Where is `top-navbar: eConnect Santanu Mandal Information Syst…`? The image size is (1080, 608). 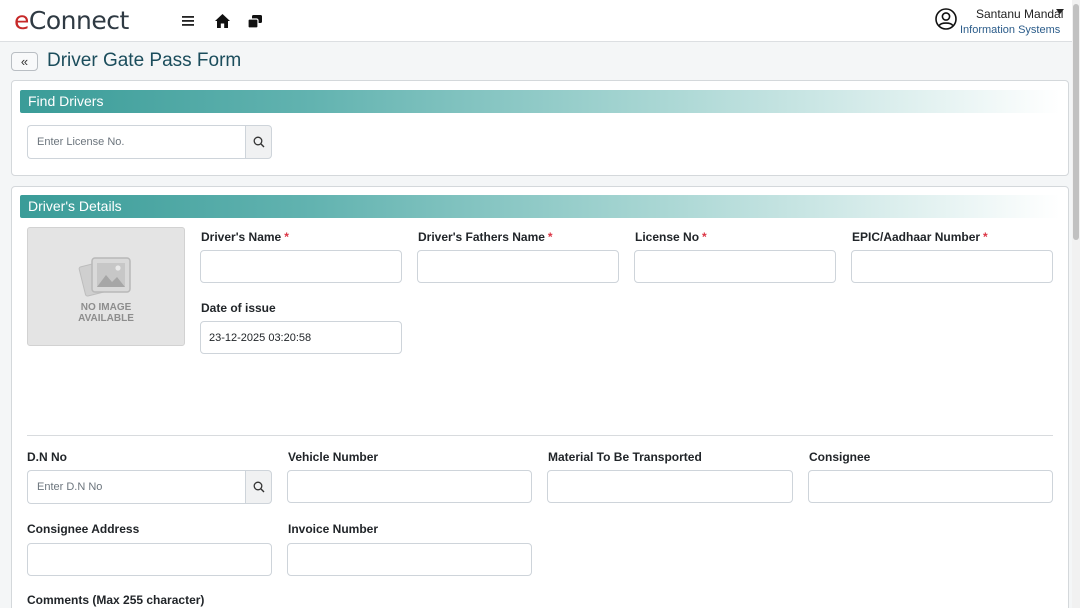
top-navbar: eConnect Santanu Mandal Information Syst… is located at coordinates (536, 21).